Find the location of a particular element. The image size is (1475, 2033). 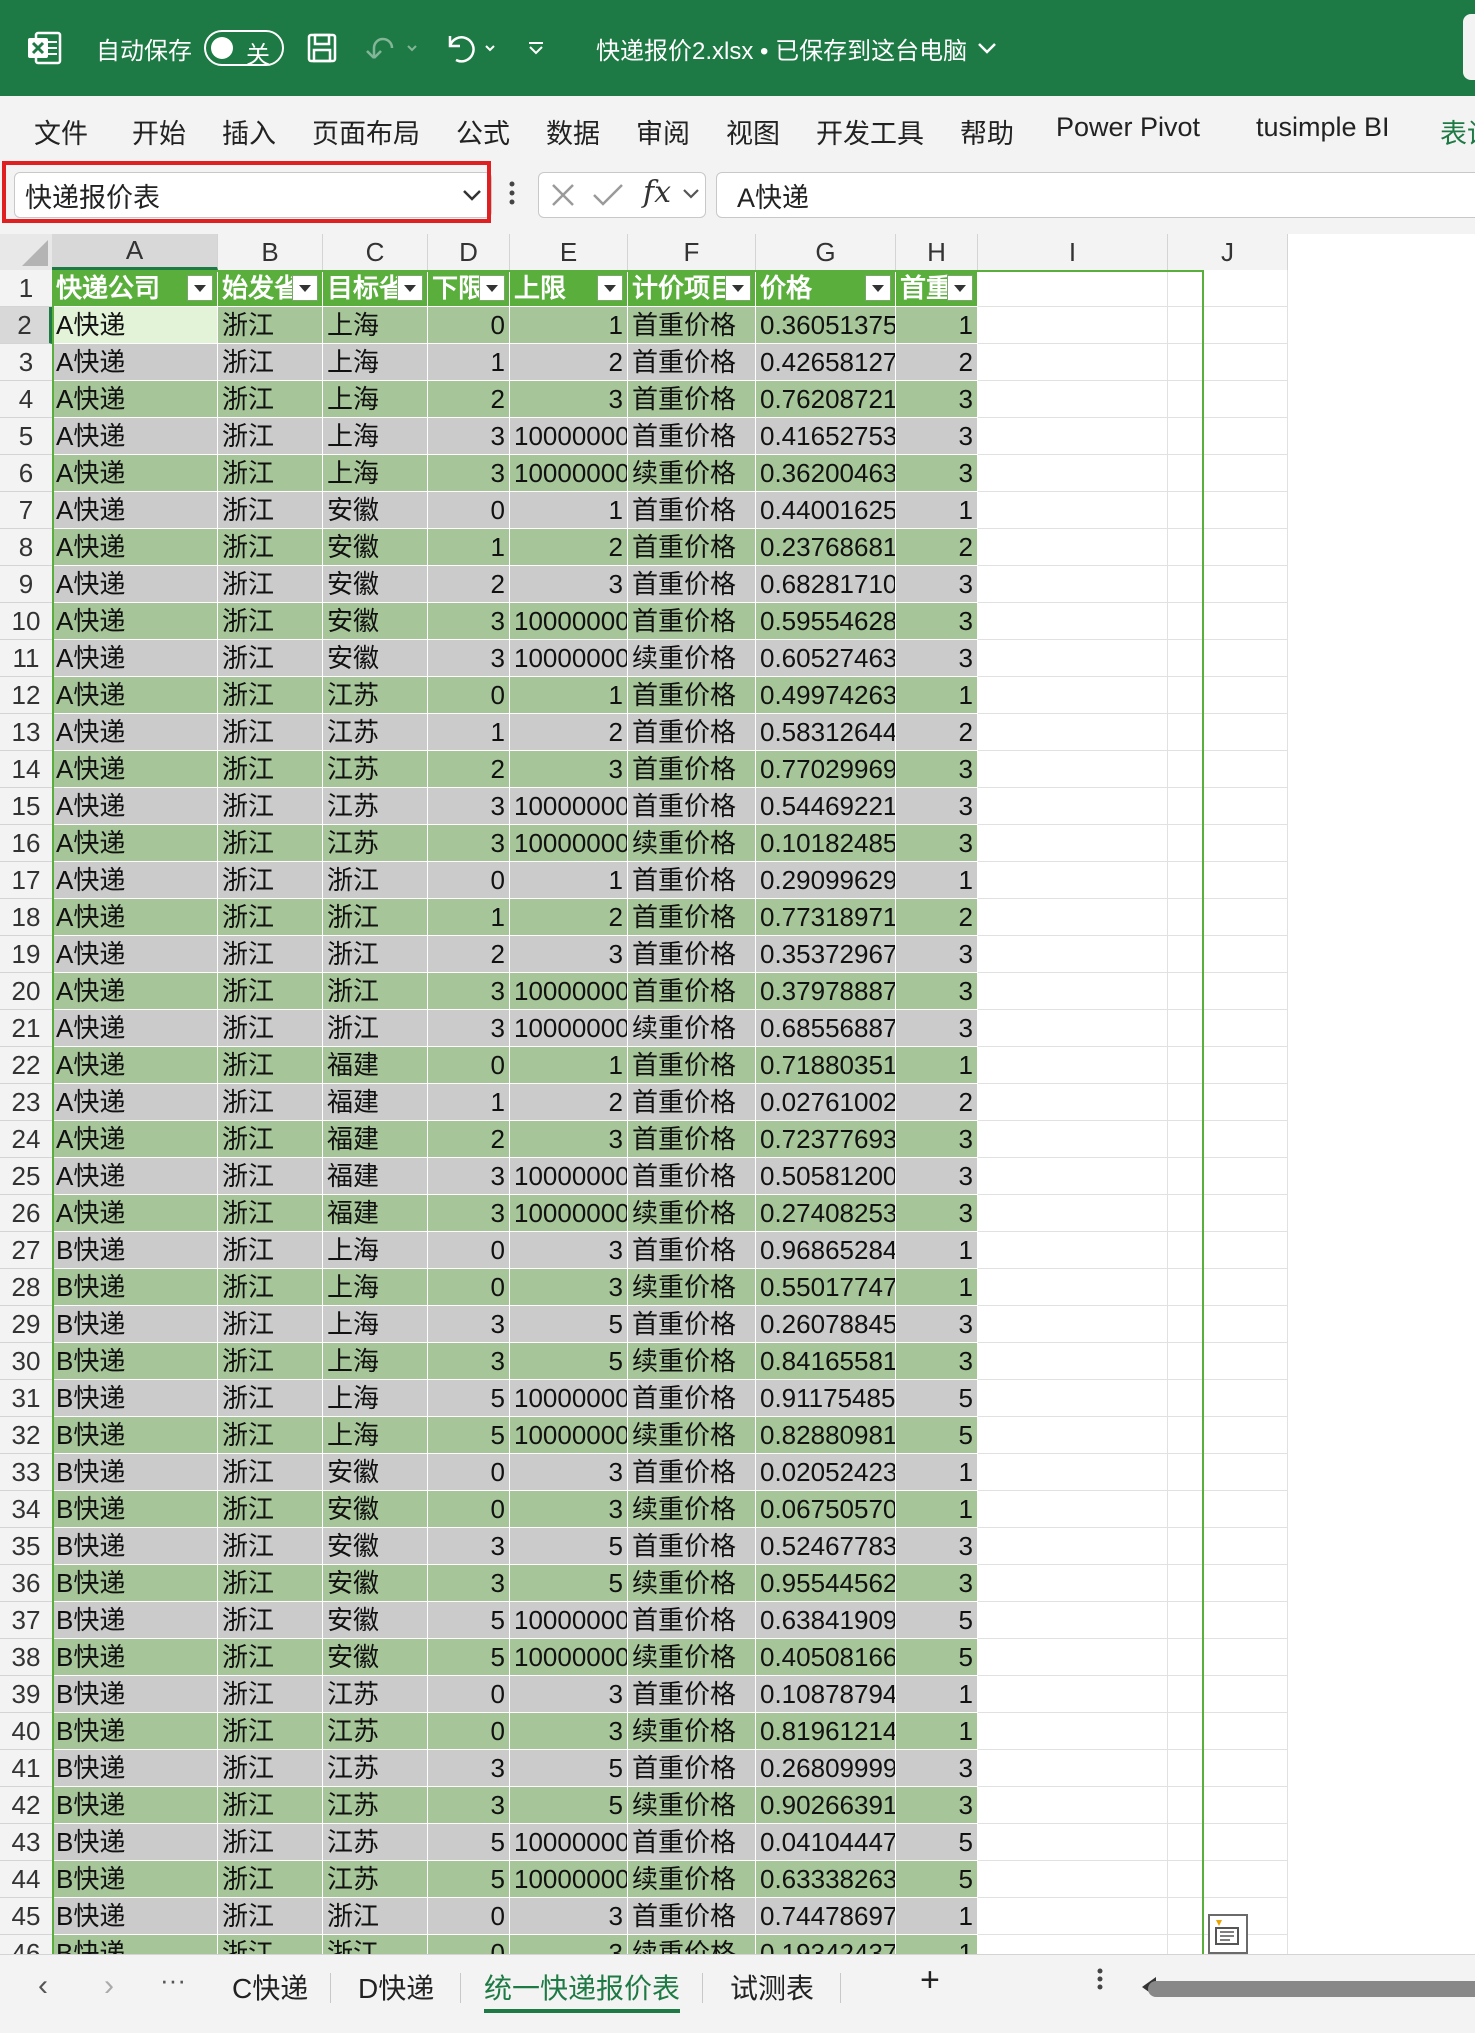

row-header: 38 is located at coordinates (26, 1657).